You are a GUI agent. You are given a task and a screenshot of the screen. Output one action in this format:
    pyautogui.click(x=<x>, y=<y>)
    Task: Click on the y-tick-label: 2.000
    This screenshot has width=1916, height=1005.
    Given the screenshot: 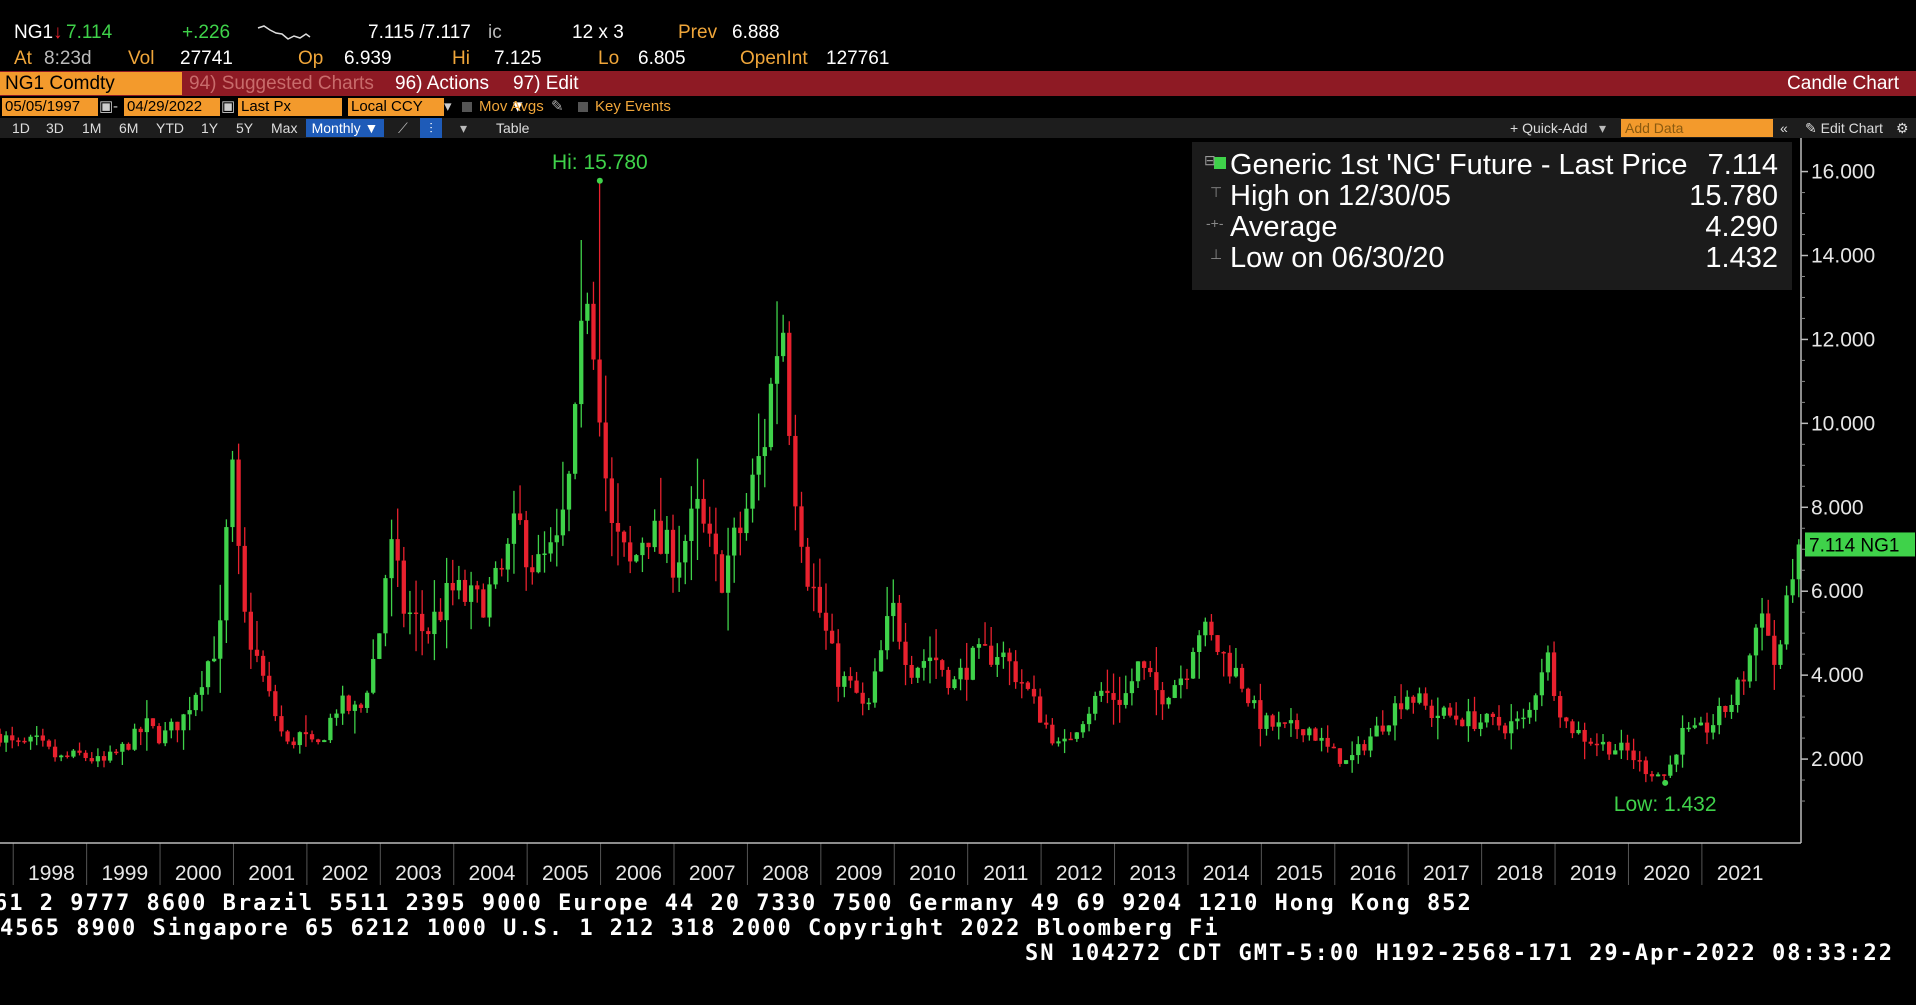 What is the action you would take?
    pyautogui.click(x=1837, y=759)
    